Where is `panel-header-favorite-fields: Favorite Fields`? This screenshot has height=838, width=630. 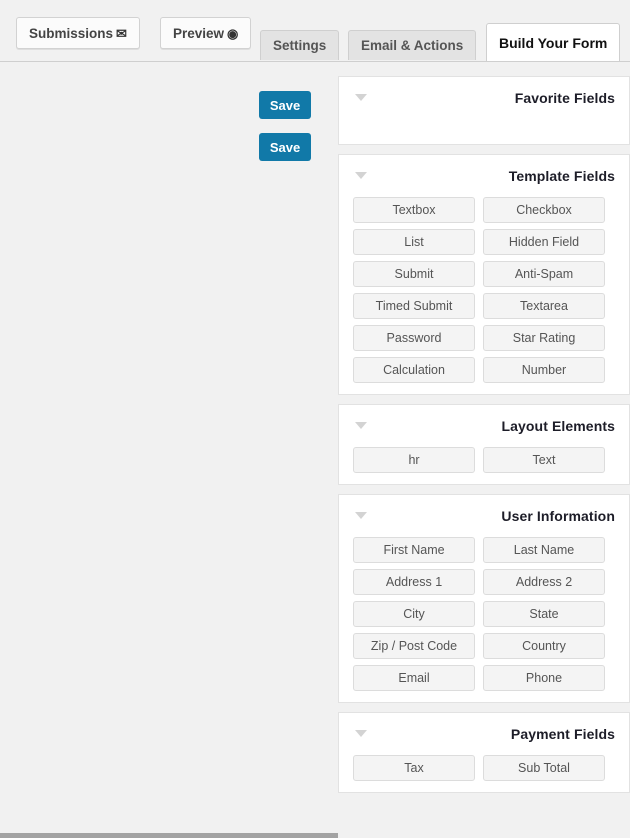
panel-header-favorite-fields: Favorite Fields is located at coordinates (484, 98).